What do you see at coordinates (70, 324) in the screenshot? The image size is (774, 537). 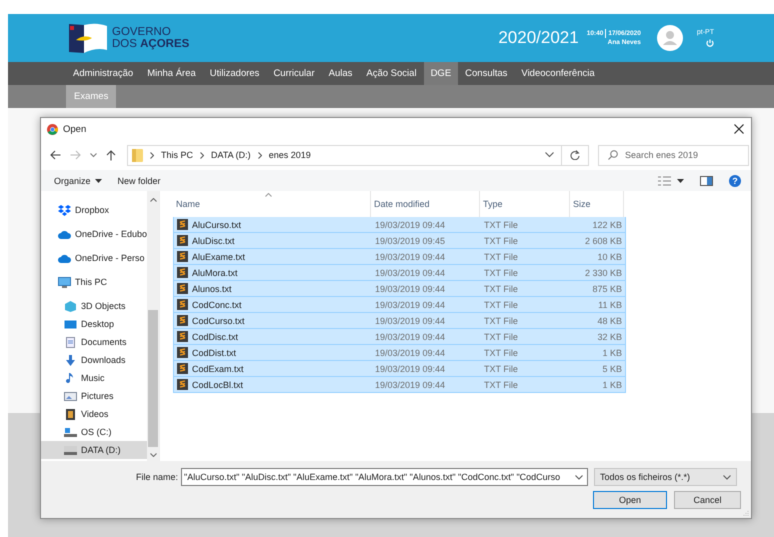 I see `desktop-icon` at bounding box center [70, 324].